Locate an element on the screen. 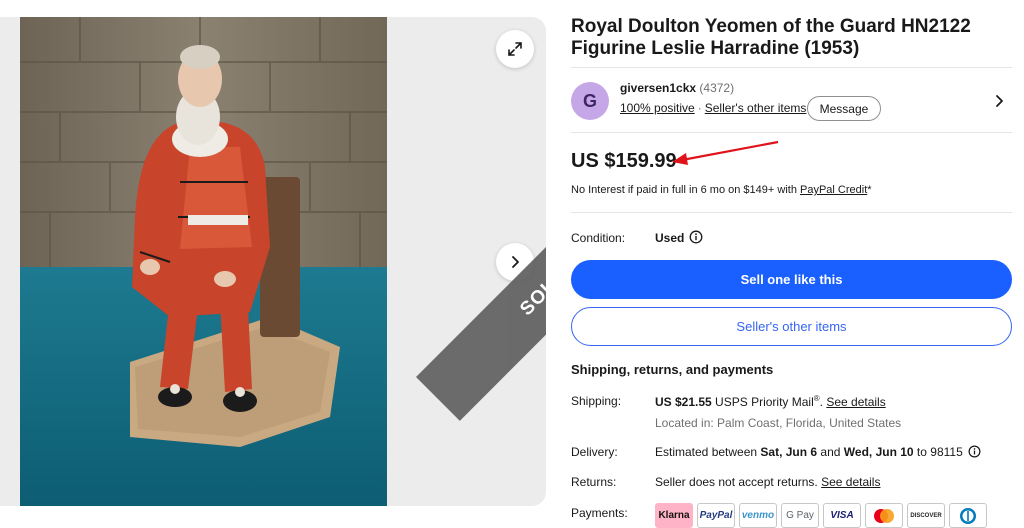 This screenshot has height=528, width=1024. seller-name-line: giversen1ckx (4372) is located at coordinates (677, 88).